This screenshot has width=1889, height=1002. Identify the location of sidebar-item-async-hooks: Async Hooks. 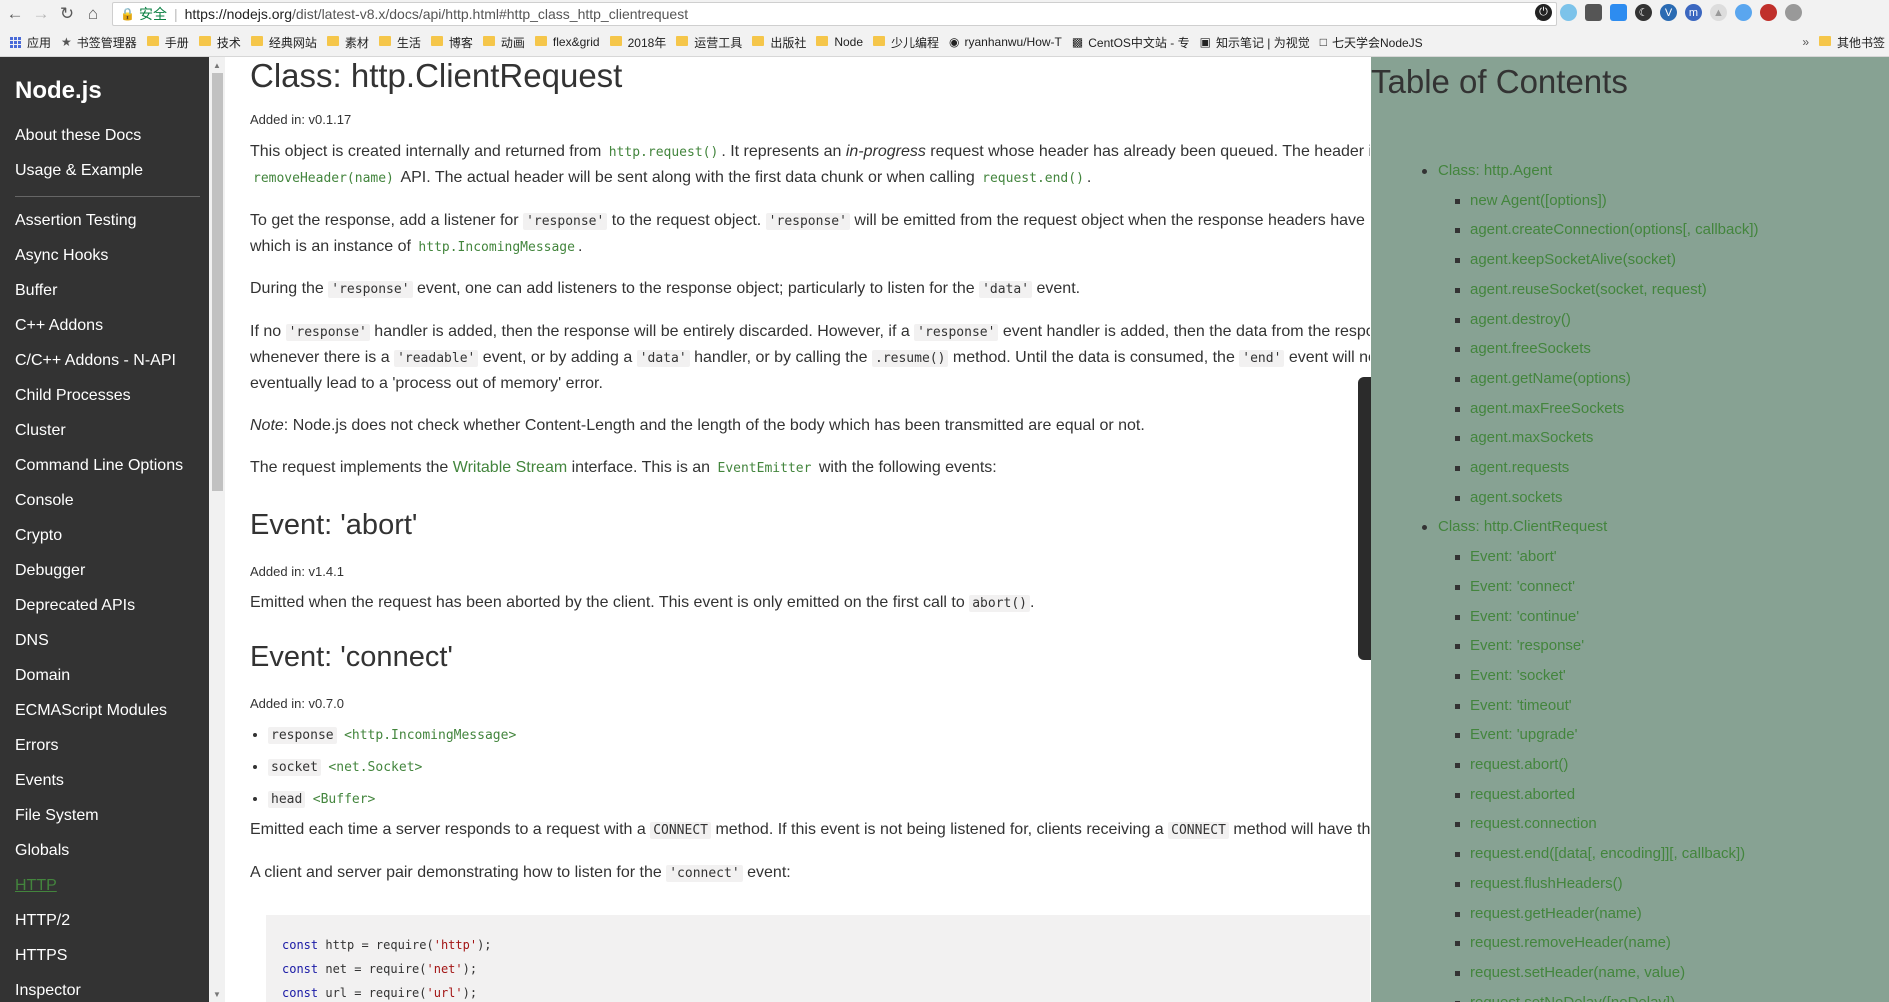
(61, 256).